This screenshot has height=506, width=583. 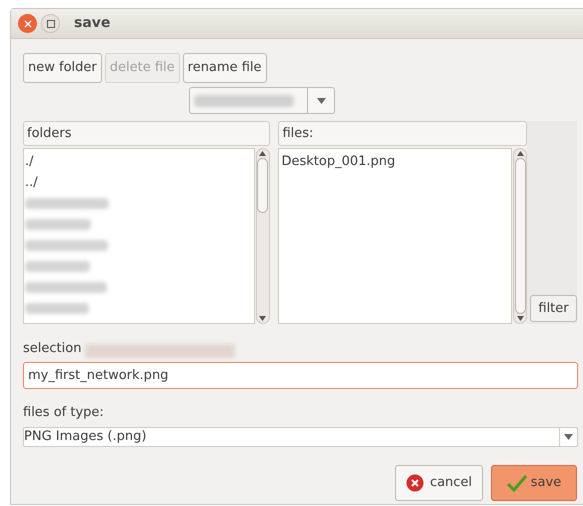 What do you see at coordinates (52, 349) in the screenshot?
I see `selection-label: selection` at bounding box center [52, 349].